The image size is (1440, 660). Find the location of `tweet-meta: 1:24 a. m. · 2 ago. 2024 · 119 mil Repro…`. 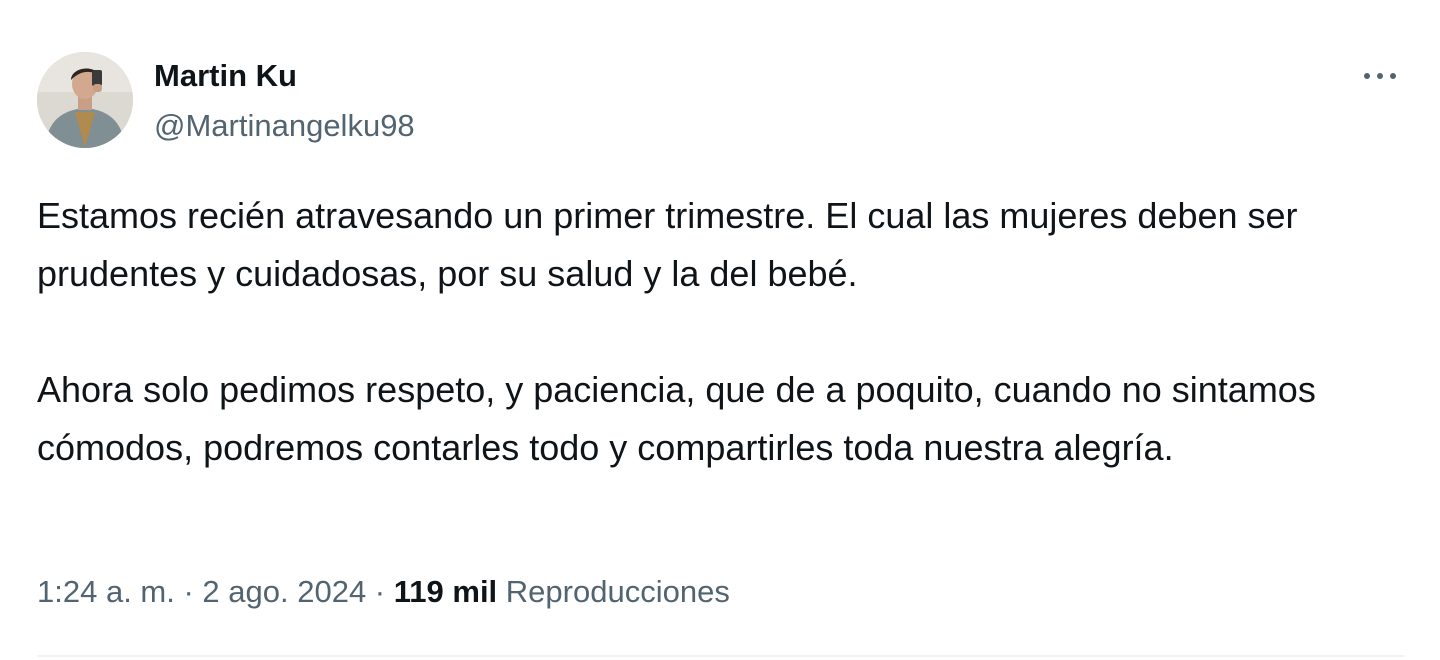

tweet-meta: 1:24 a. m. · 2 ago. 2024 · 119 mil Repro… is located at coordinates (383, 592).